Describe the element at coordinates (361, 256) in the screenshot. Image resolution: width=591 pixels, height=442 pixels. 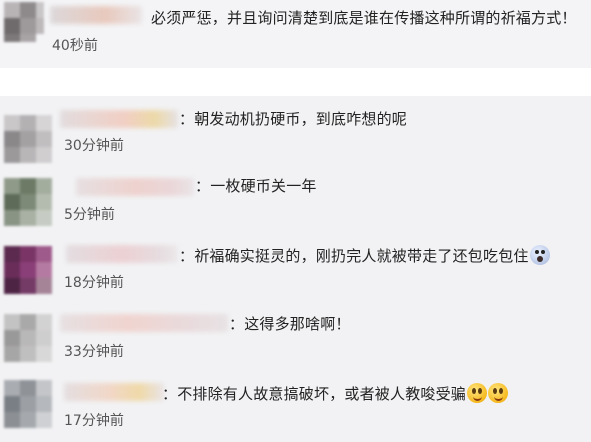
I see `comment-text: 祈福确实挺灵的，刚扔完人就被带走了还包吃包住` at that location.